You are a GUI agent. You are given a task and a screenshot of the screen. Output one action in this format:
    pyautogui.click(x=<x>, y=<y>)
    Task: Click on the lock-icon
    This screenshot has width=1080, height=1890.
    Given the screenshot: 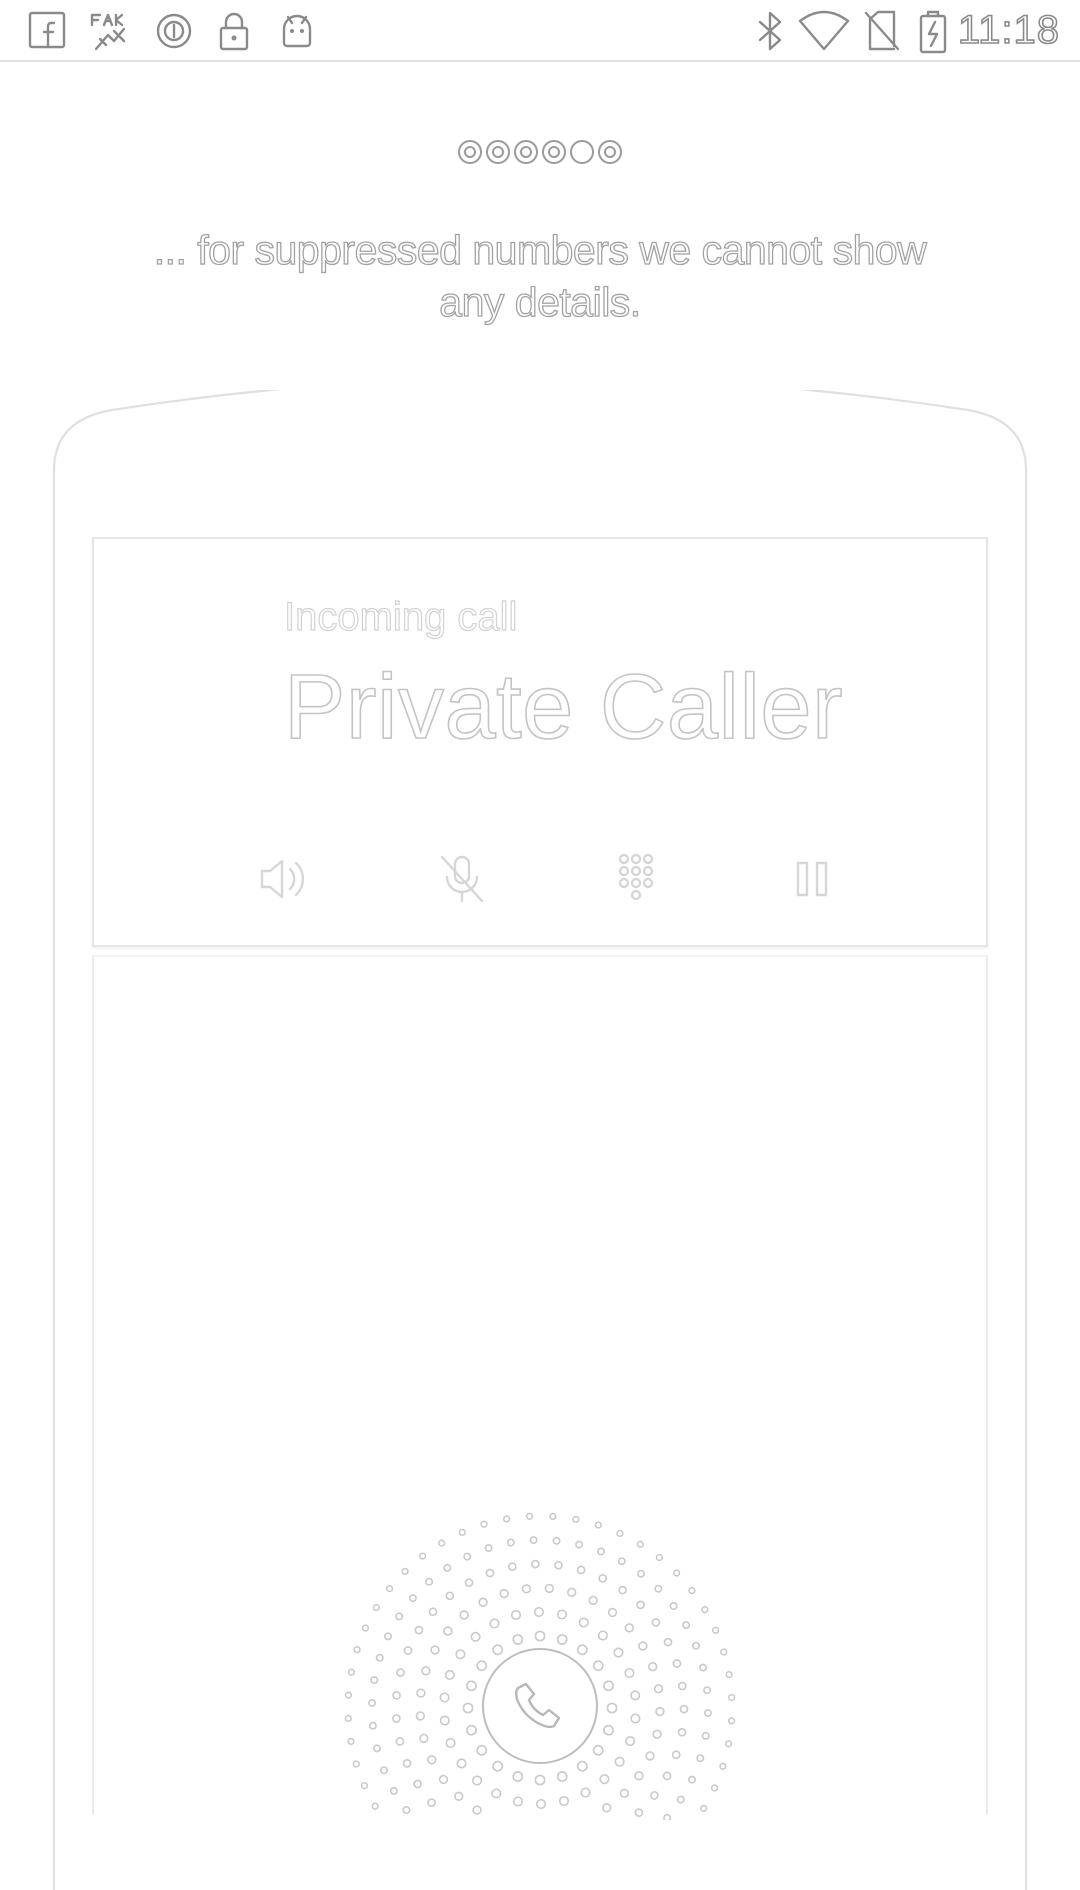 What is the action you would take?
    pyautogui.click(x=234, y=31)
    